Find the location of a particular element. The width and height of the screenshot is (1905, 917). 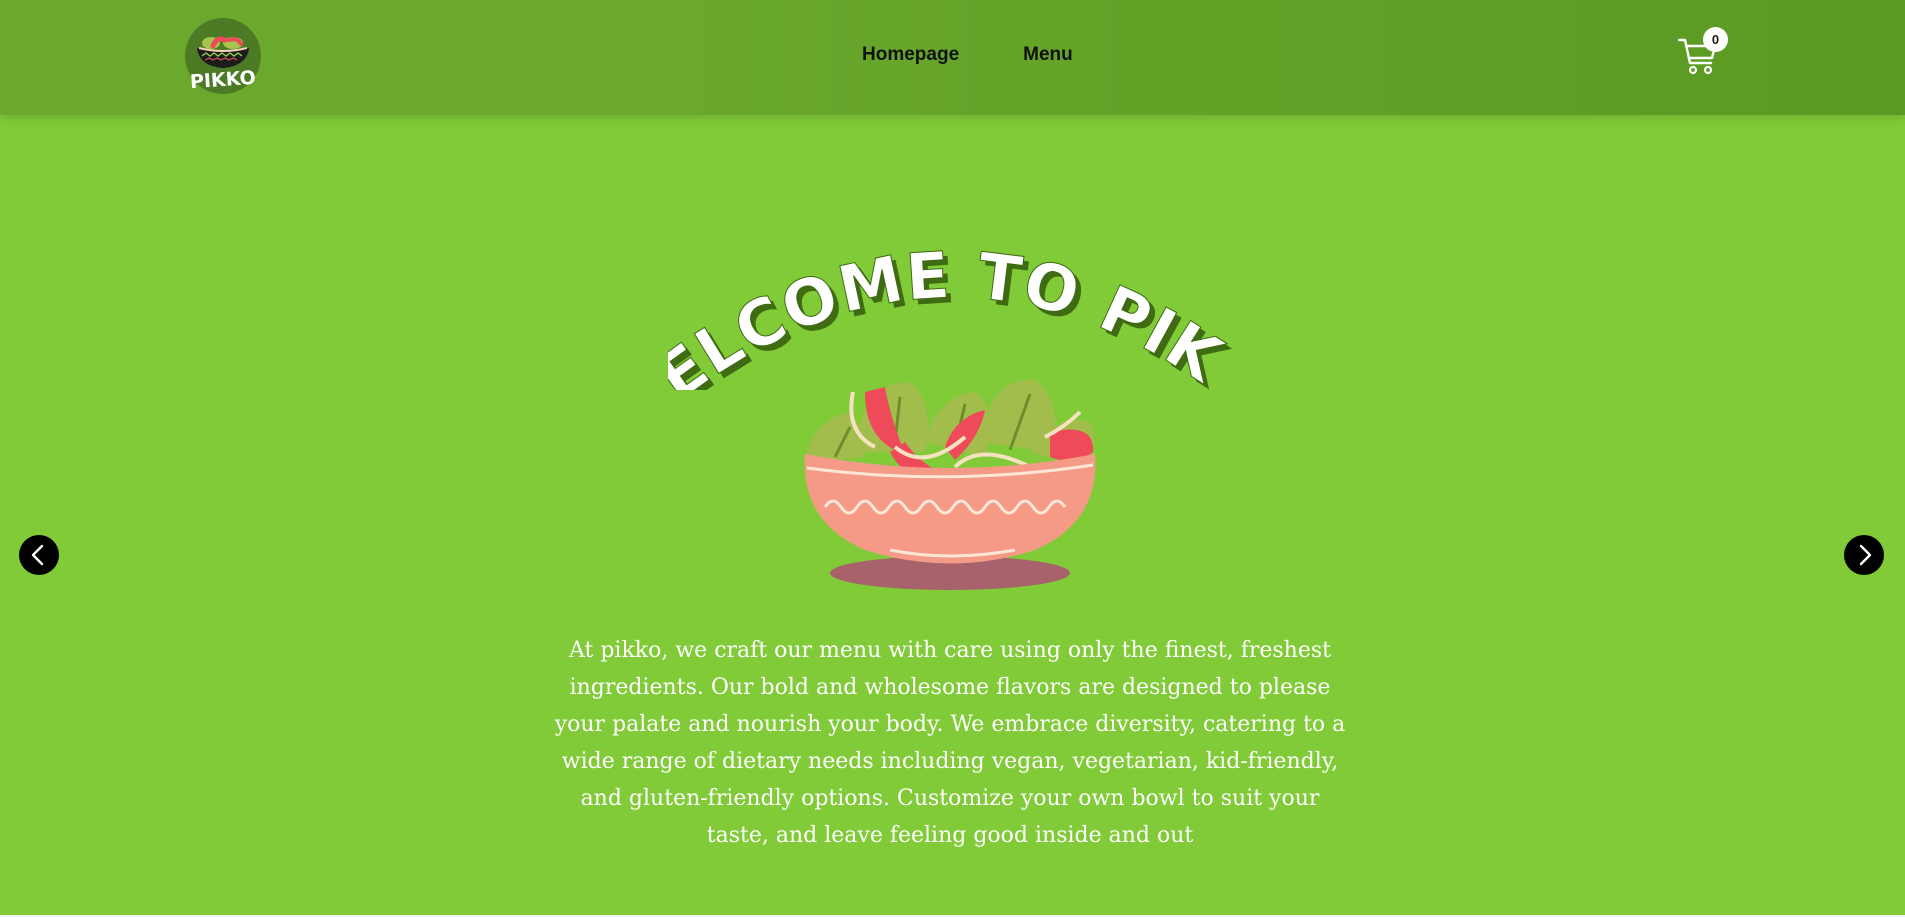

chevron-right-icon is located at coordinates (1865, 555).